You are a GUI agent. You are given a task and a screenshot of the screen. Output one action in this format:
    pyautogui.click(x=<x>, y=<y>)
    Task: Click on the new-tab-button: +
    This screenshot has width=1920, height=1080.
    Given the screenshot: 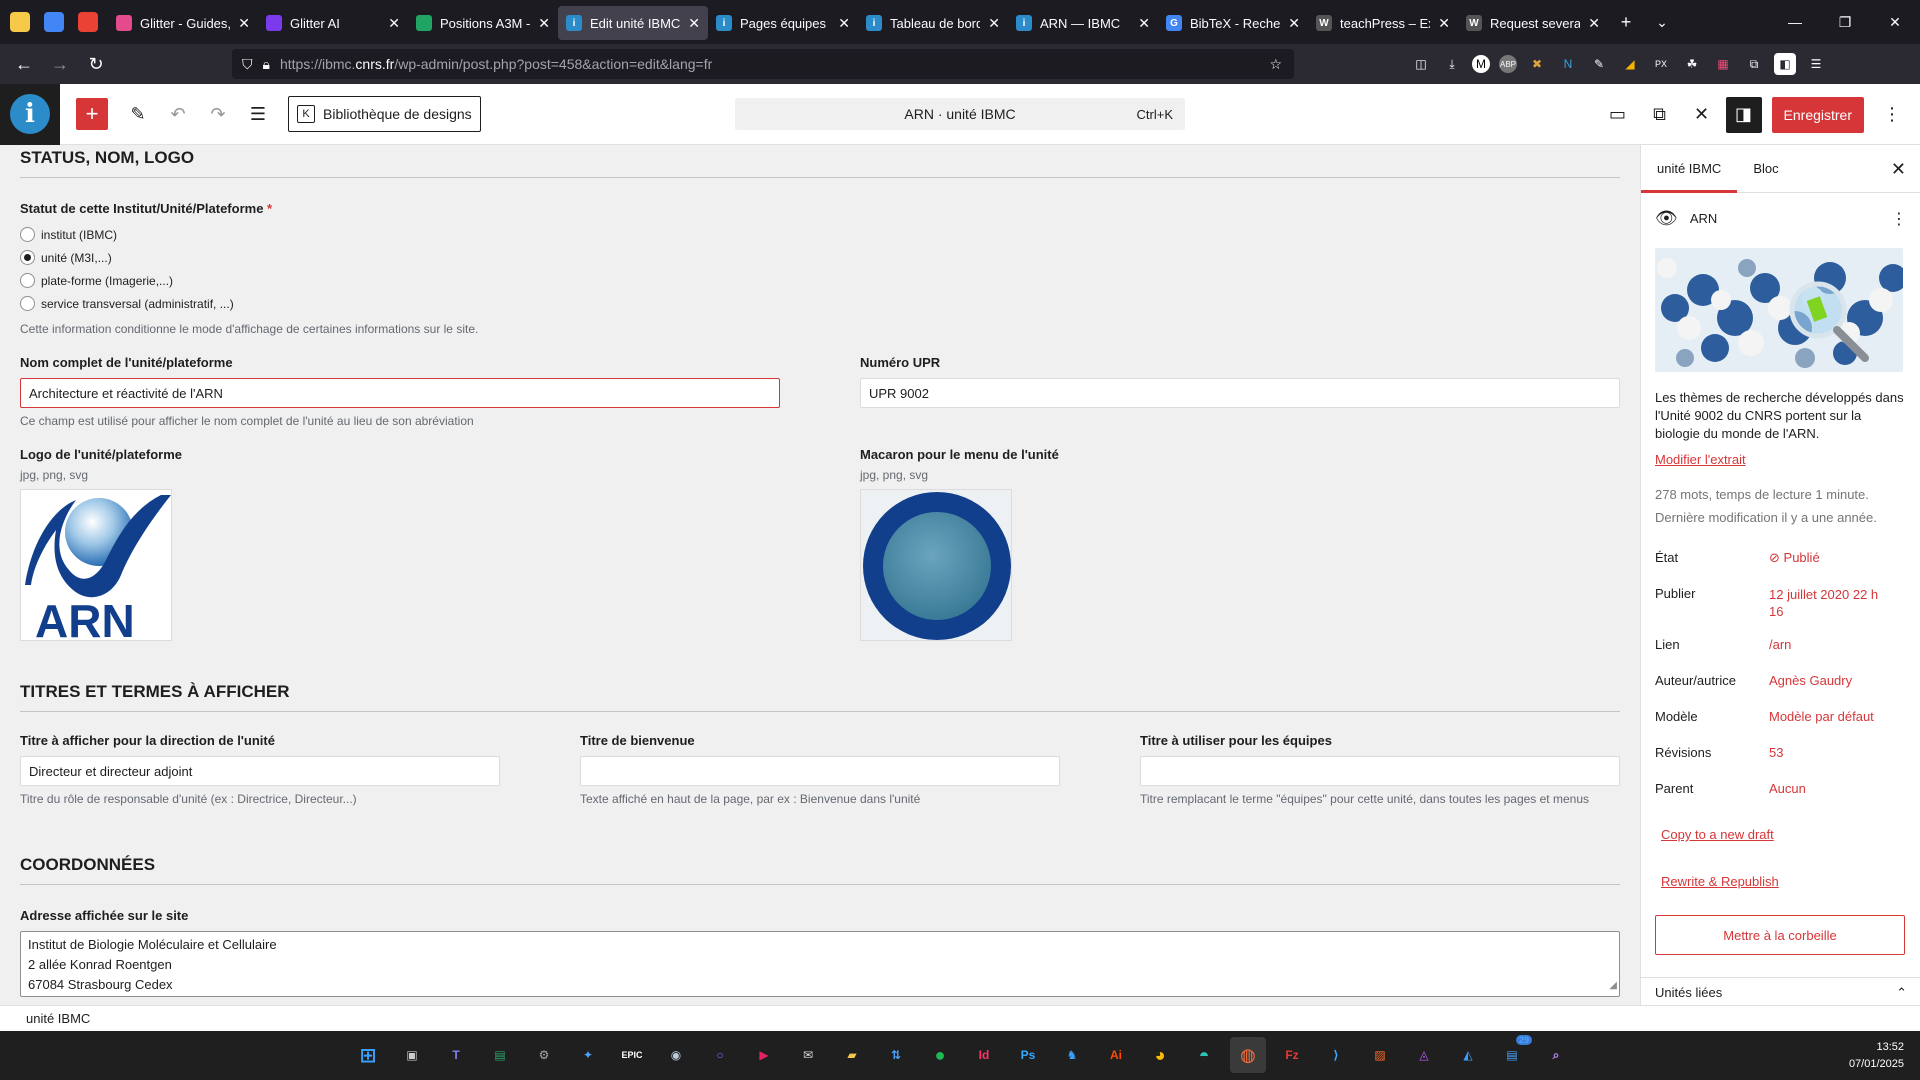 What is the action you would take?
    pyautogui.click(x=1626, y=22)
    